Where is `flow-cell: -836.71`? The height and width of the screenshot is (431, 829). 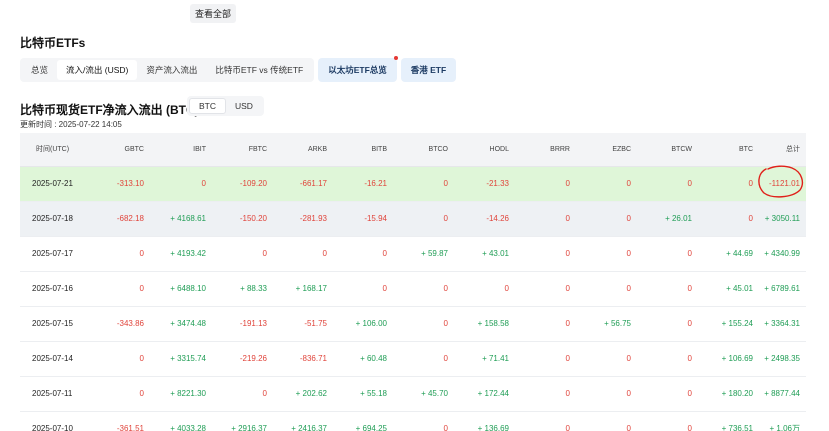 flow-cell: -836.71 is located at coordinates (303, 359).